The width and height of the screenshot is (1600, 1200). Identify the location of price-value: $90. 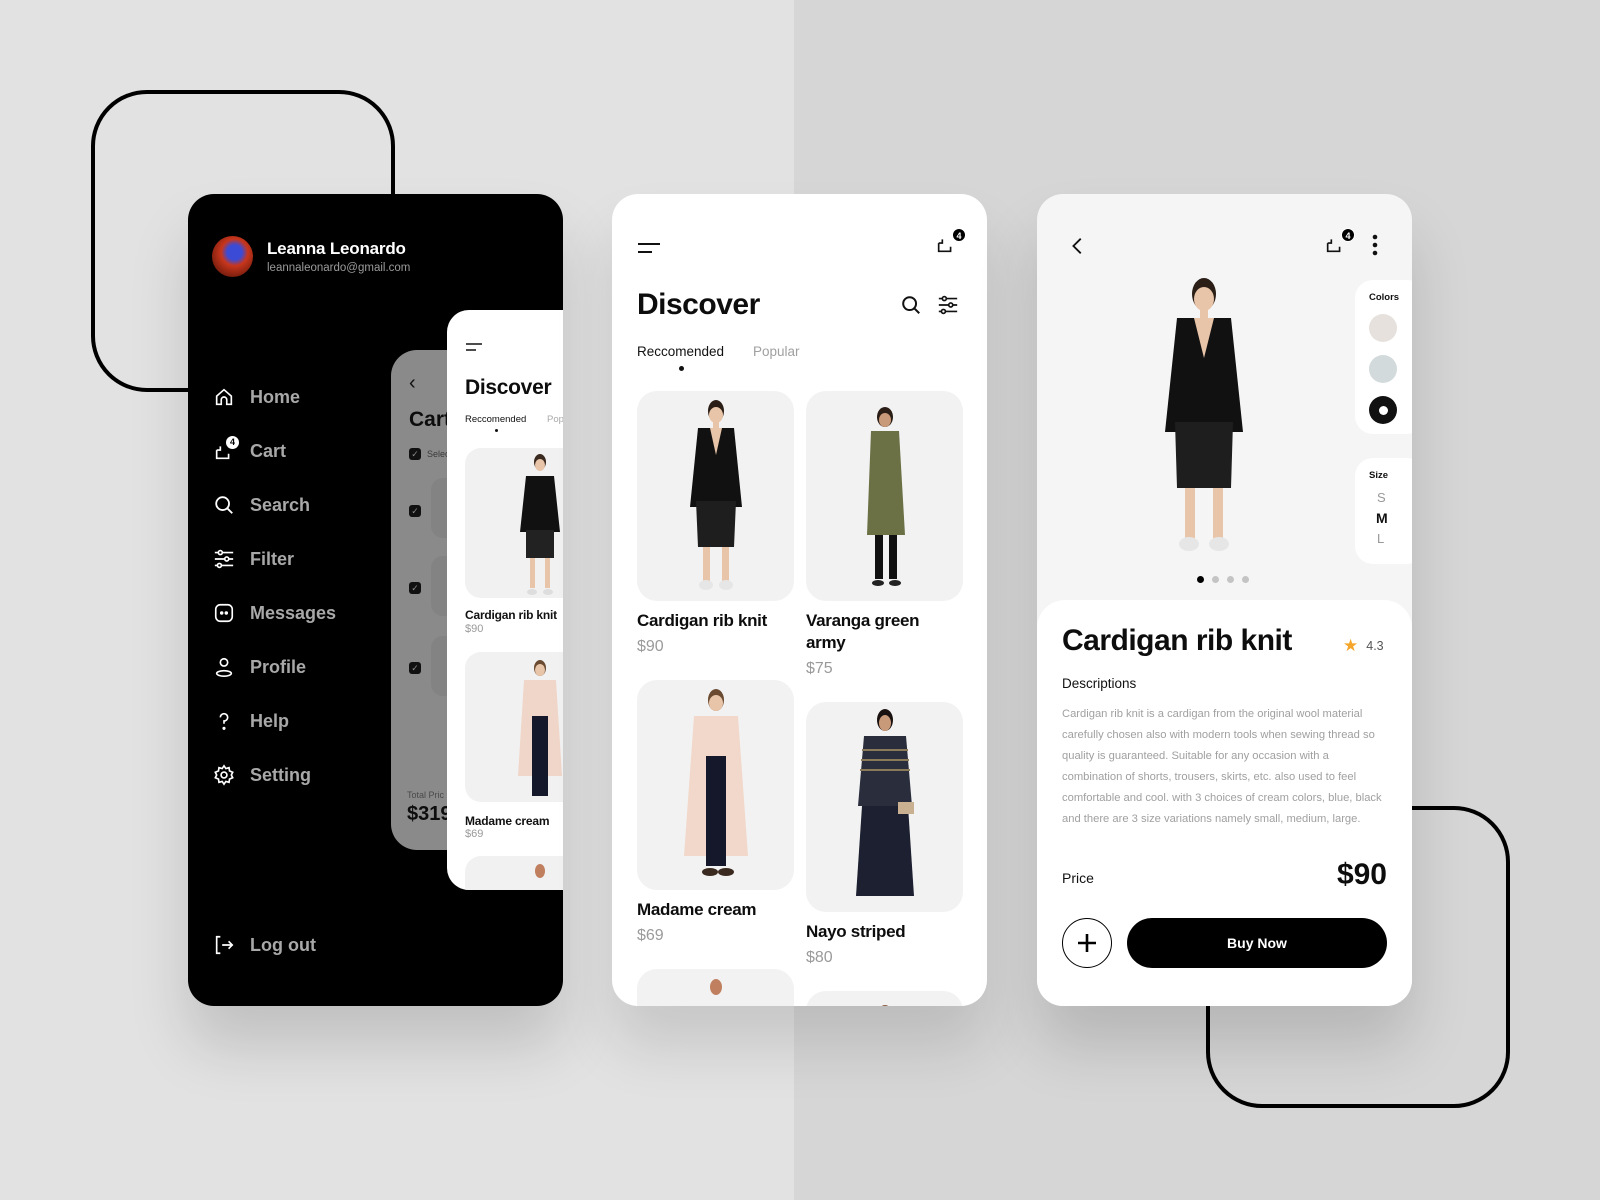
(1361, 874).